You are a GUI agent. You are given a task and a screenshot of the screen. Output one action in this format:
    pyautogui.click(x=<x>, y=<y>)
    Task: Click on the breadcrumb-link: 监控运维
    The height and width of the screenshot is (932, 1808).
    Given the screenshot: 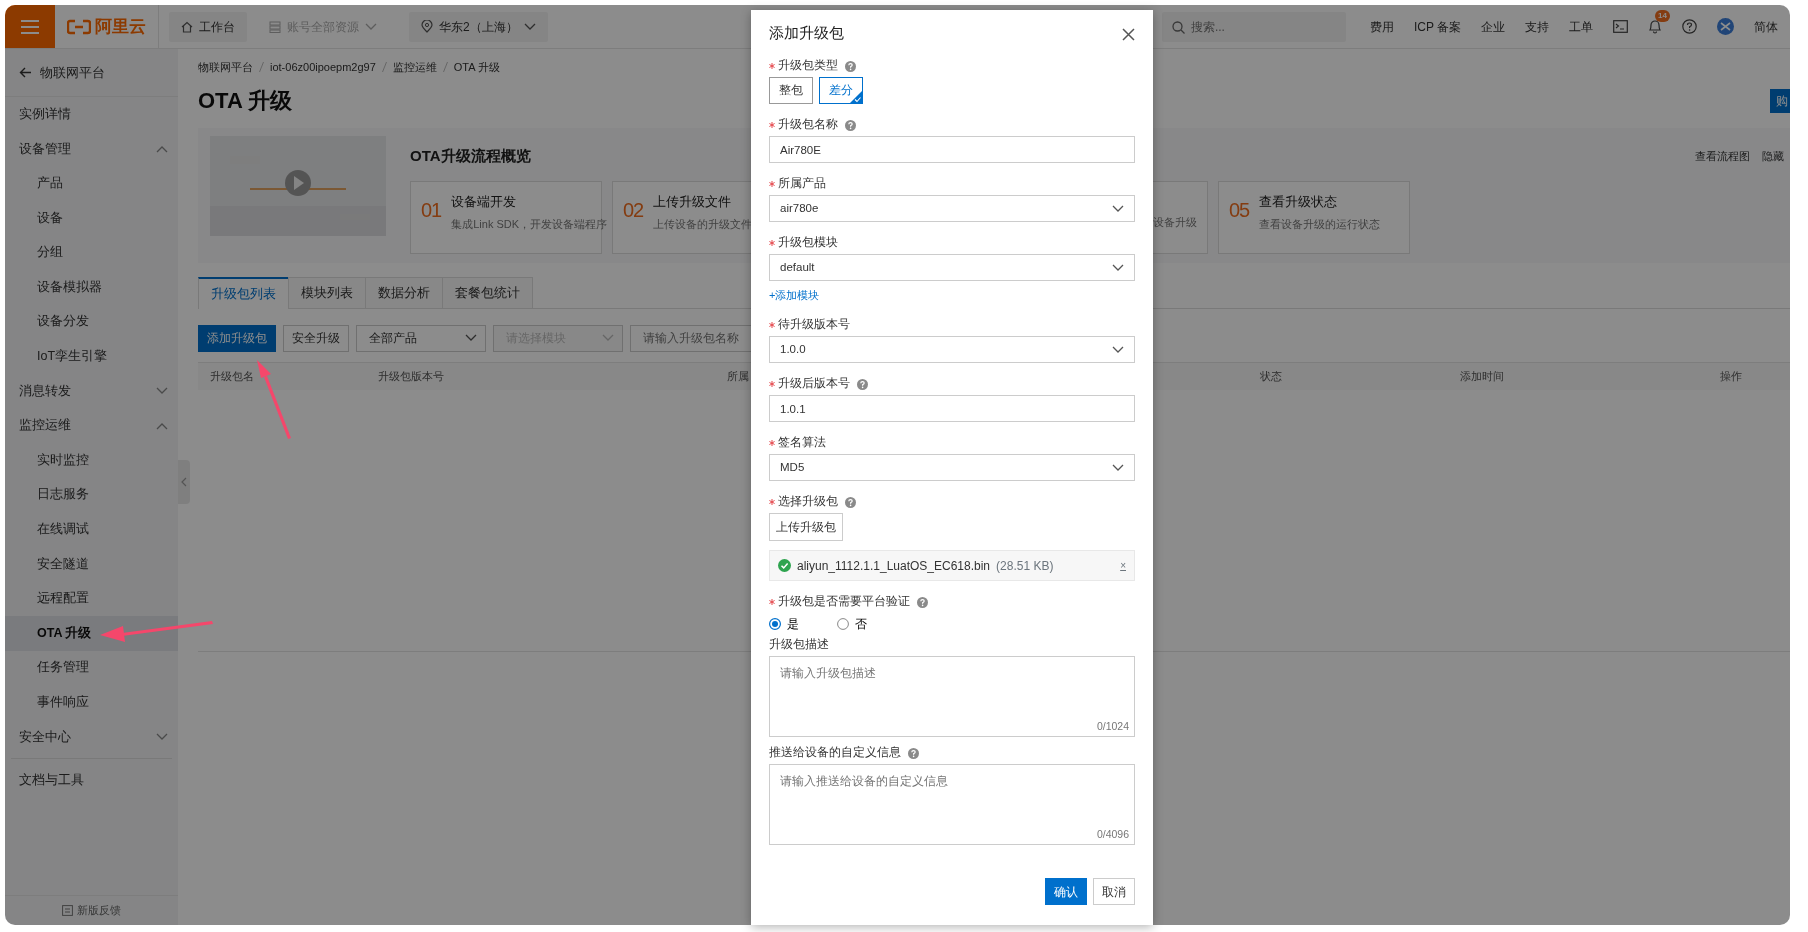 What is the action you would take?
    pyautogui.click(x=414, y=67)
    